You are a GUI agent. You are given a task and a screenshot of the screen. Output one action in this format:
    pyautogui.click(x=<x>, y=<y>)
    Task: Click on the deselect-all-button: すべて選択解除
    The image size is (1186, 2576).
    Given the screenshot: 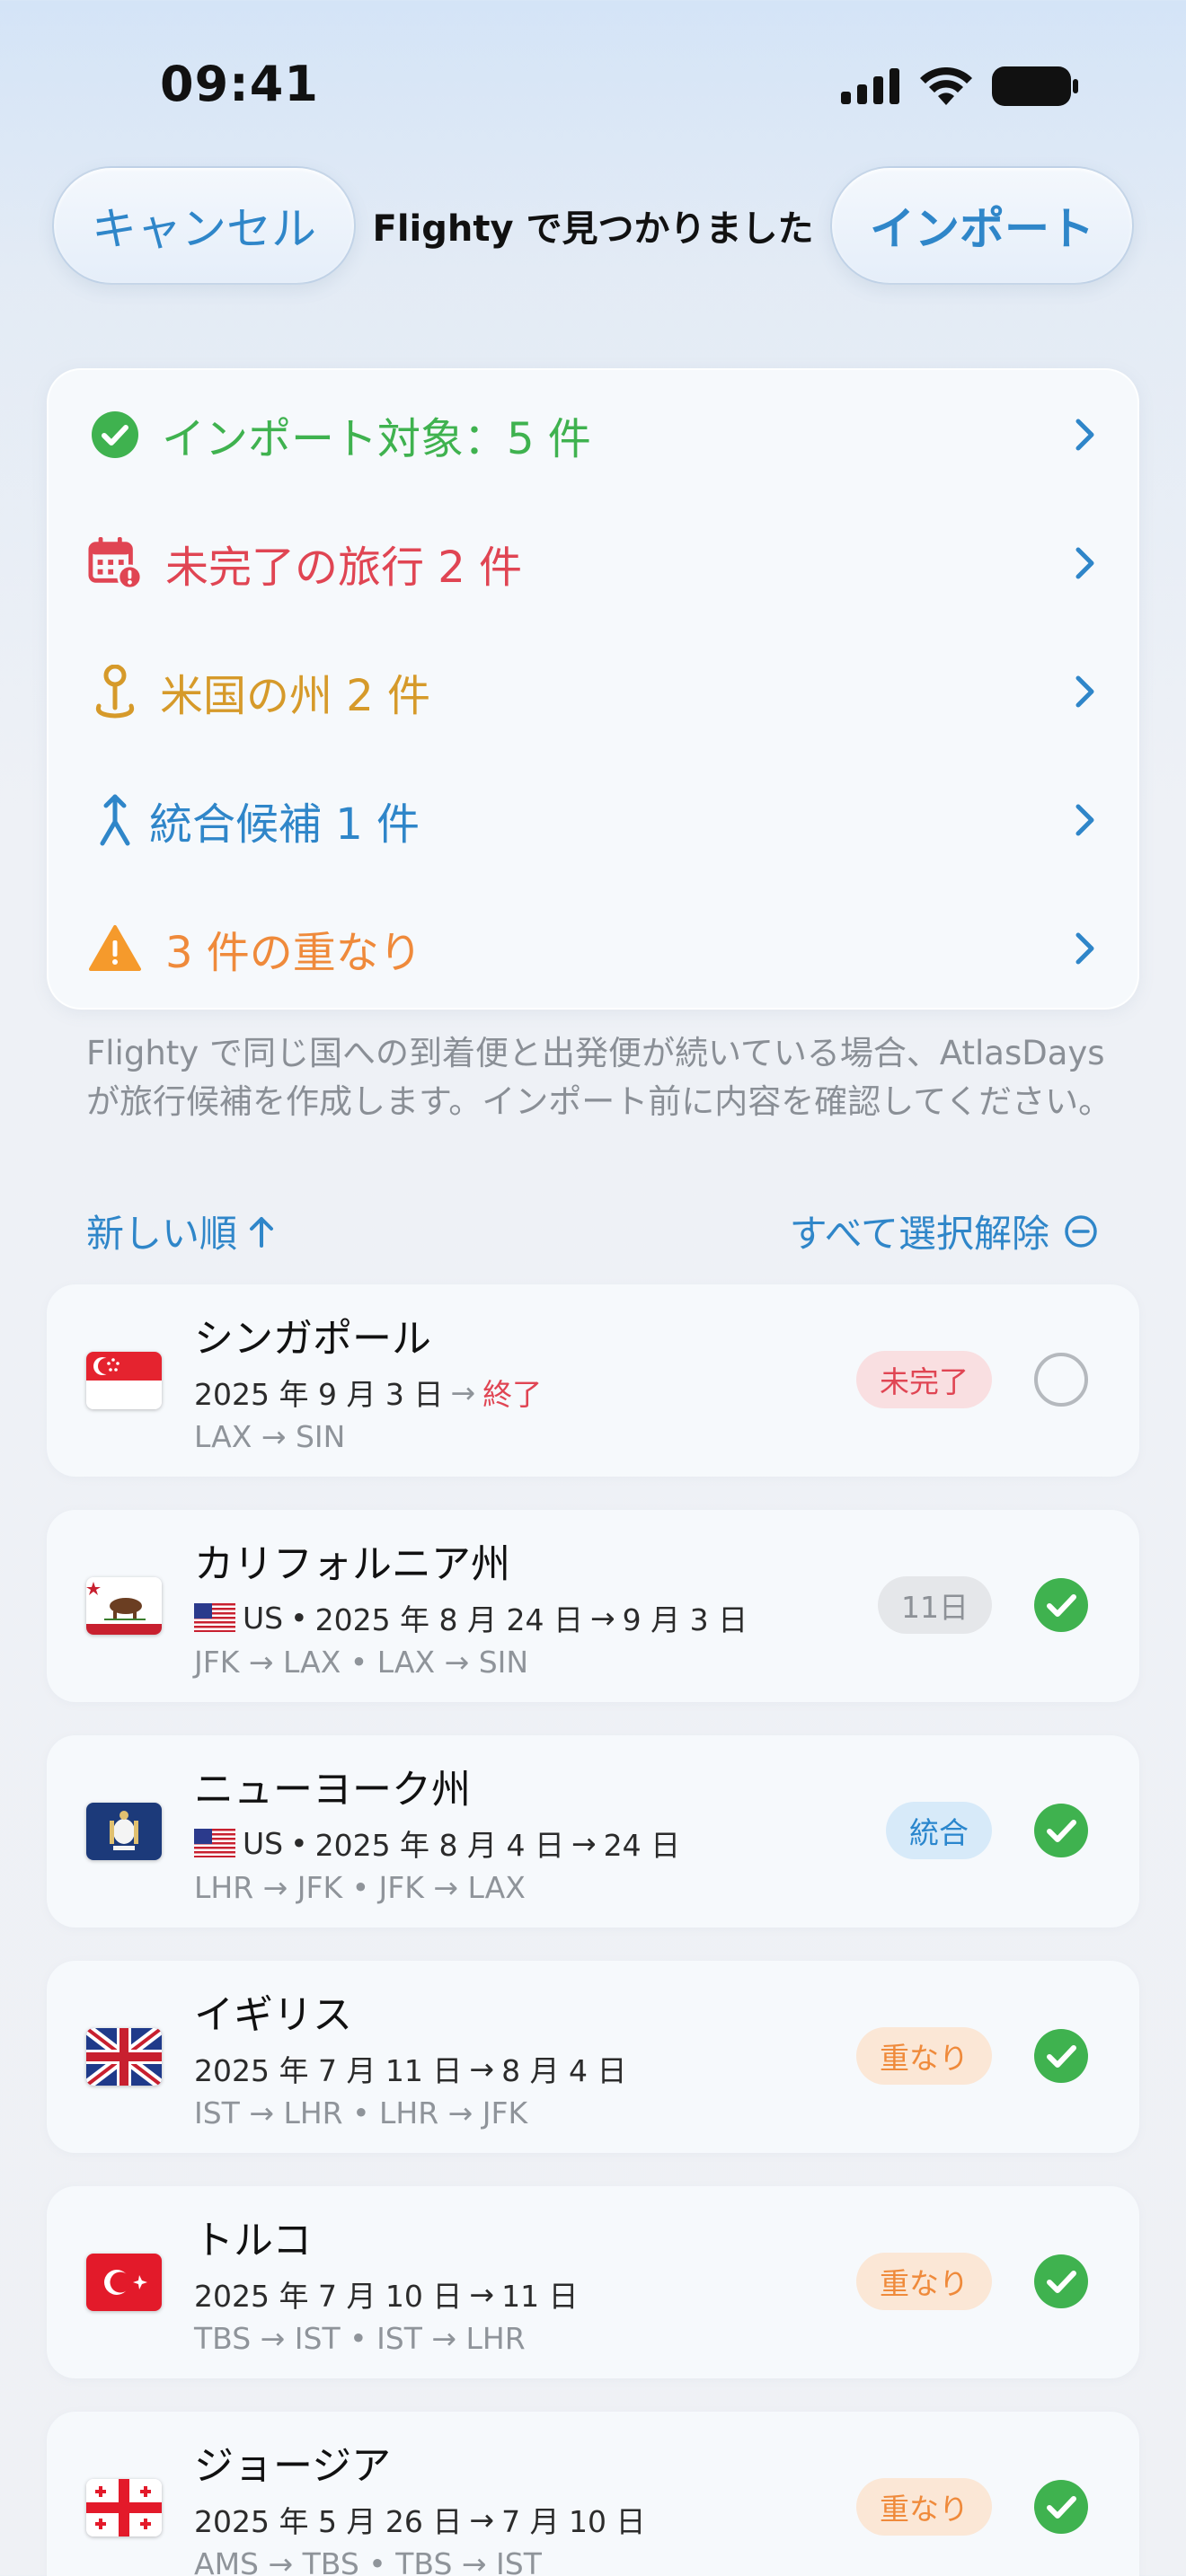 What is the action you would take?
    pyautogui.click(x=944, y=1231)
    